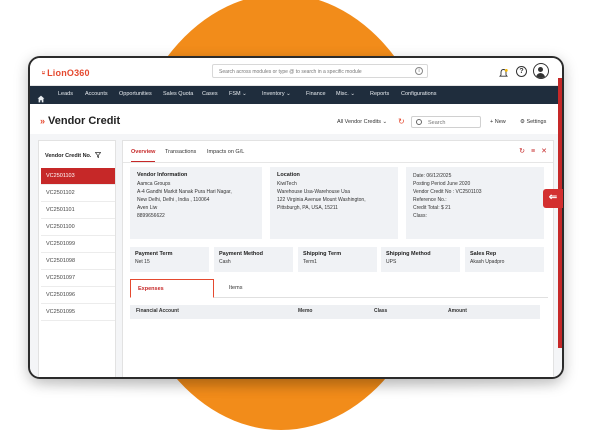 The image size is (592, 434). What do you see at coordinates (310, 262) in the screenshot?
I see `shipping-term-value: Term1` at bounding box center [310, 262].